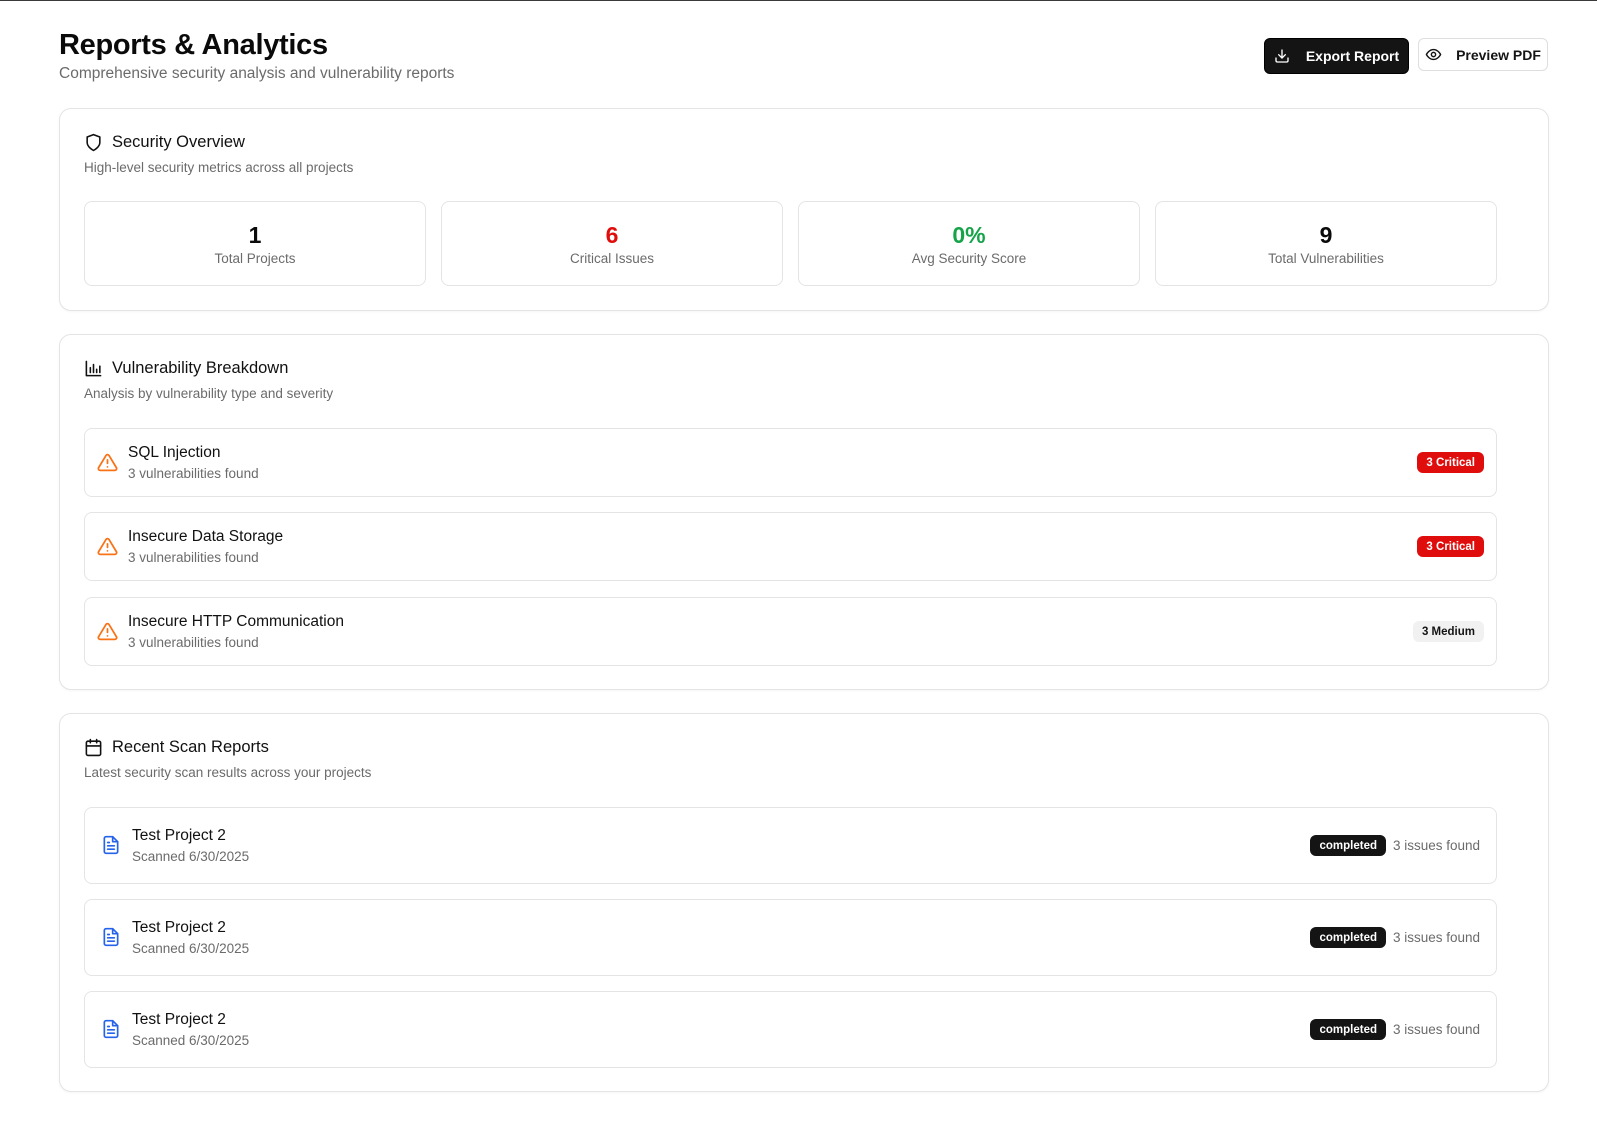 The width and height of the screenshot is (1597, 1139). I want to click on page-title: Reports & Analytics, so click(193, 45).